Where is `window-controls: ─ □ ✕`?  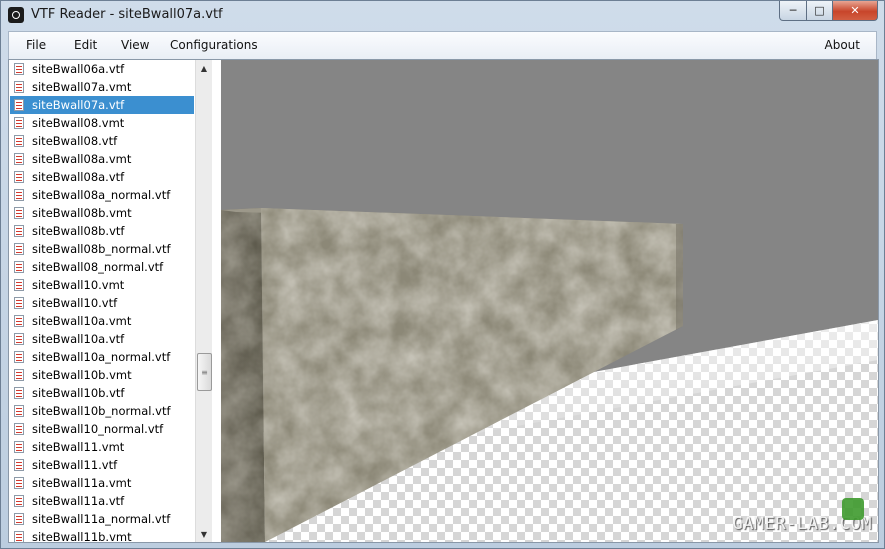
window-controls: ─ □ ✕ is located at coordinates (828, 11).